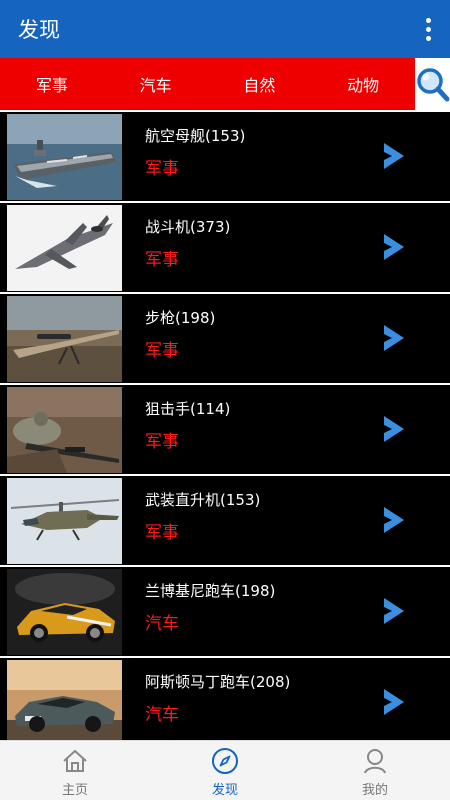  Describe the element at coordinates (363, 84) in the screenshot. I see `tab-animals: 动物` at that location.